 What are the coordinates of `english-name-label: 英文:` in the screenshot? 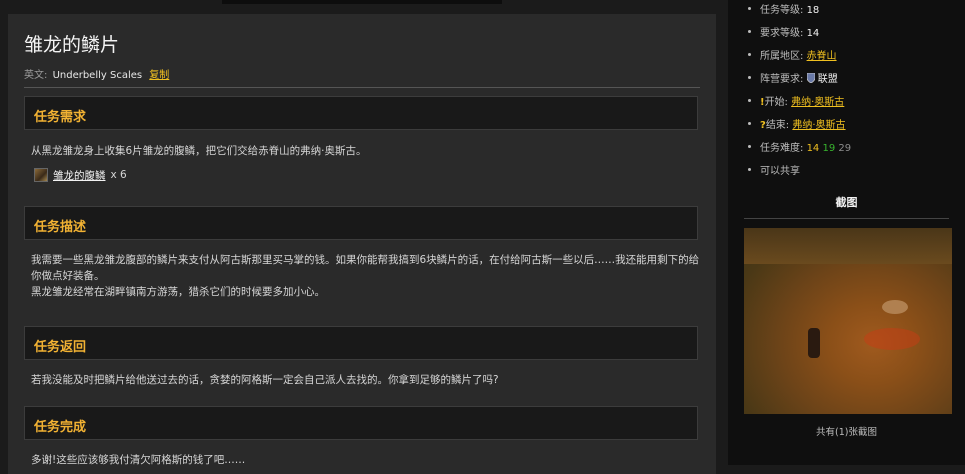 It's located at (36, 75).